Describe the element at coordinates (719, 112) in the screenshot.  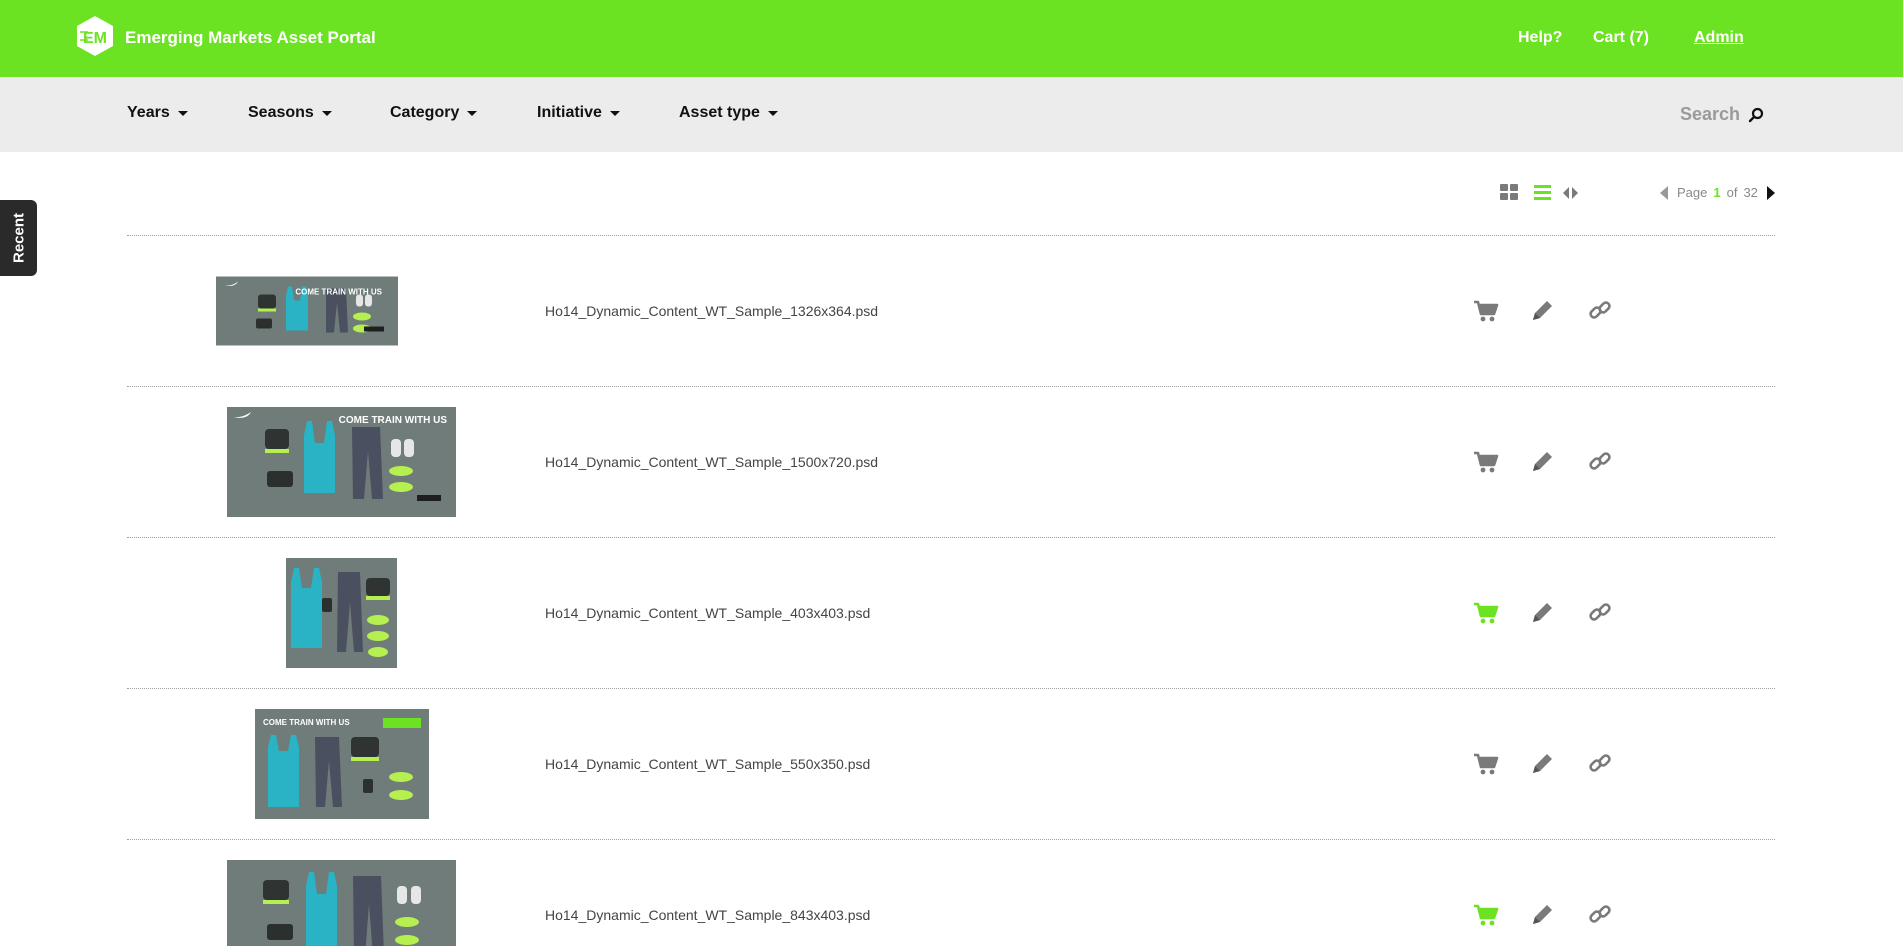
I see `filter-asset-type-label: Asset type` at that location.